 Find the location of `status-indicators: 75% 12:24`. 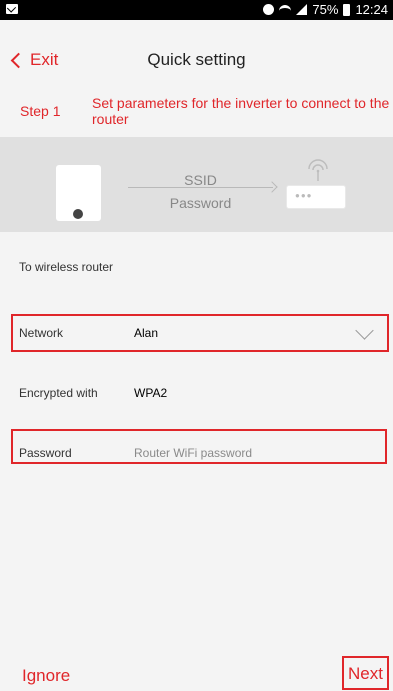

status-indicators: 75% 12:24 is located at coordinates (325, 9).